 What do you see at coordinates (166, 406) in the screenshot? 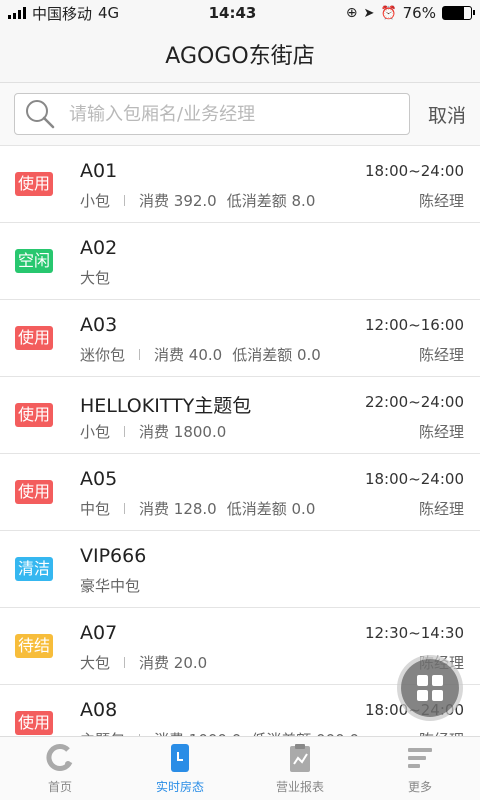
I see `room-name: HELLOKITTY主题包` at bounding box center [166, 406].